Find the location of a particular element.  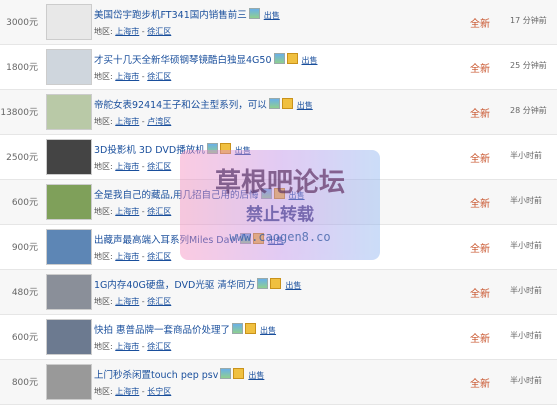

post-time: 17 分钟前 is located at coordinates (528, 20).